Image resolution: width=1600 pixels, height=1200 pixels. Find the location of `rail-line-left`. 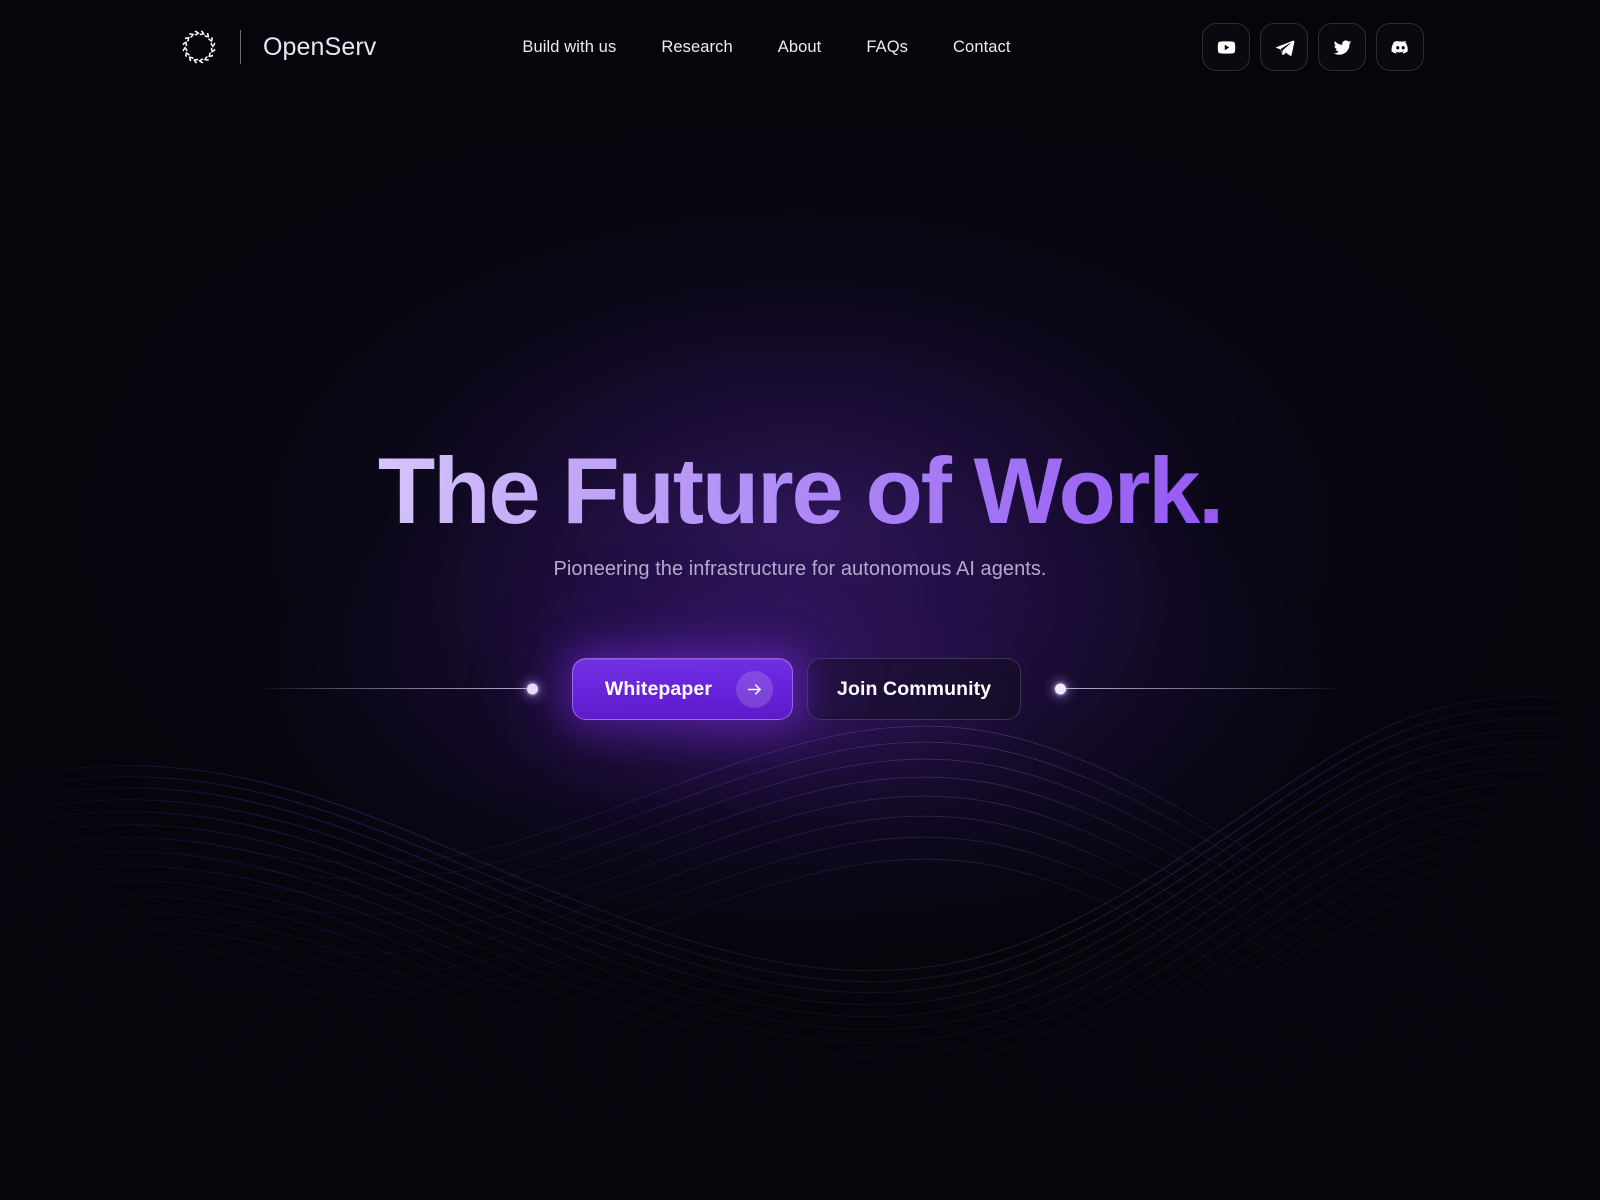

rail-line-left is located at coordinates (396, 689).